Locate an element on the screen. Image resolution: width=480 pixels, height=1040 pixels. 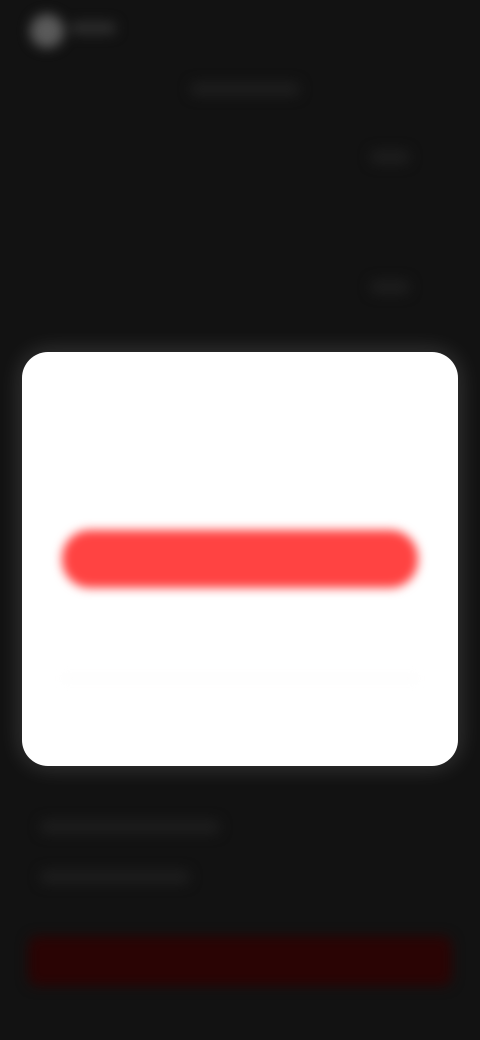
dialog-message is located at coordinates (240, 480).